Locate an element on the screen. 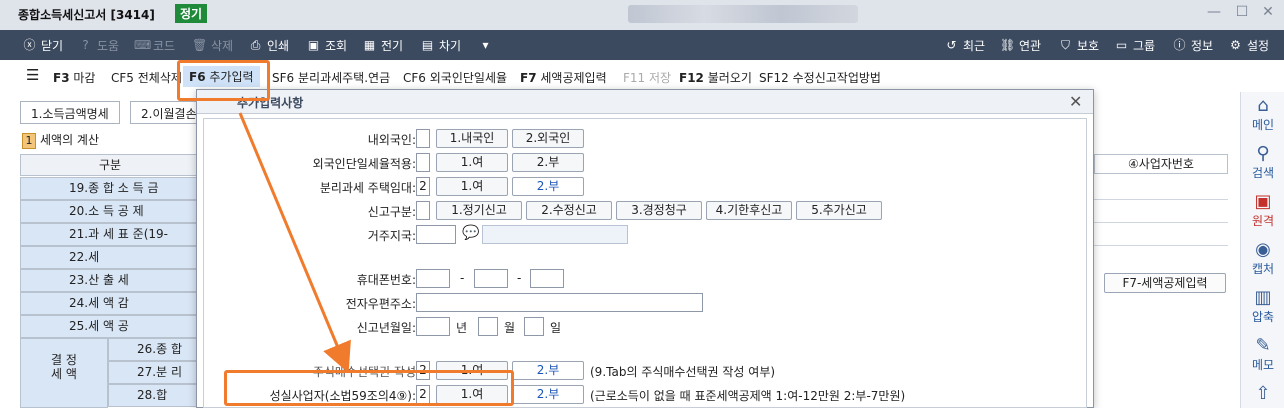  calendar-icon: ▦ is located at coordinates (369, 44).